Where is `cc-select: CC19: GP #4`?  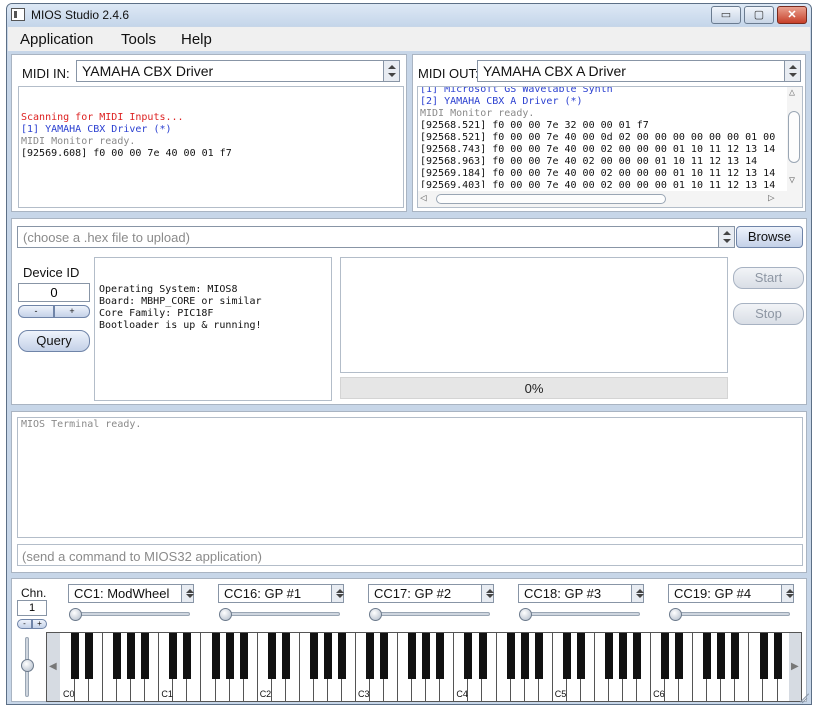 cc-select: CC19: GP #4 is located at coordinates (731, 593).